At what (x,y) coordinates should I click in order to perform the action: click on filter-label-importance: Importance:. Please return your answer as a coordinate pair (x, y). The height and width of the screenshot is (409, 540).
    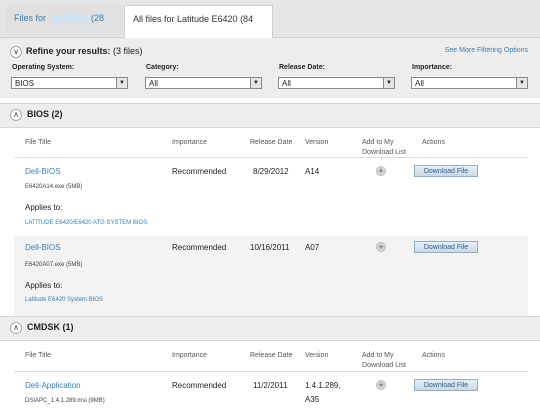
    Looking at the image, I should click on (432, 67).